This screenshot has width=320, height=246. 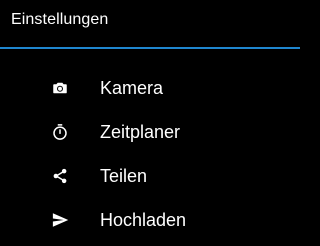 I want to click on menu-item-label: Hochladen, so click(x=143, y=220).